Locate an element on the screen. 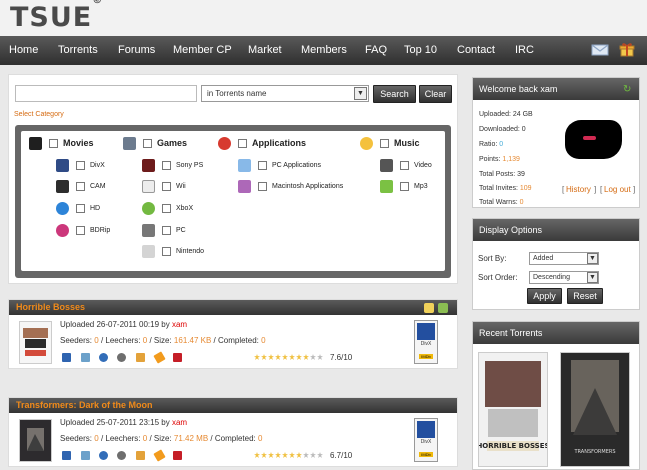  sort-order-select: Descending ▼ is located at coordinates (564, 277).